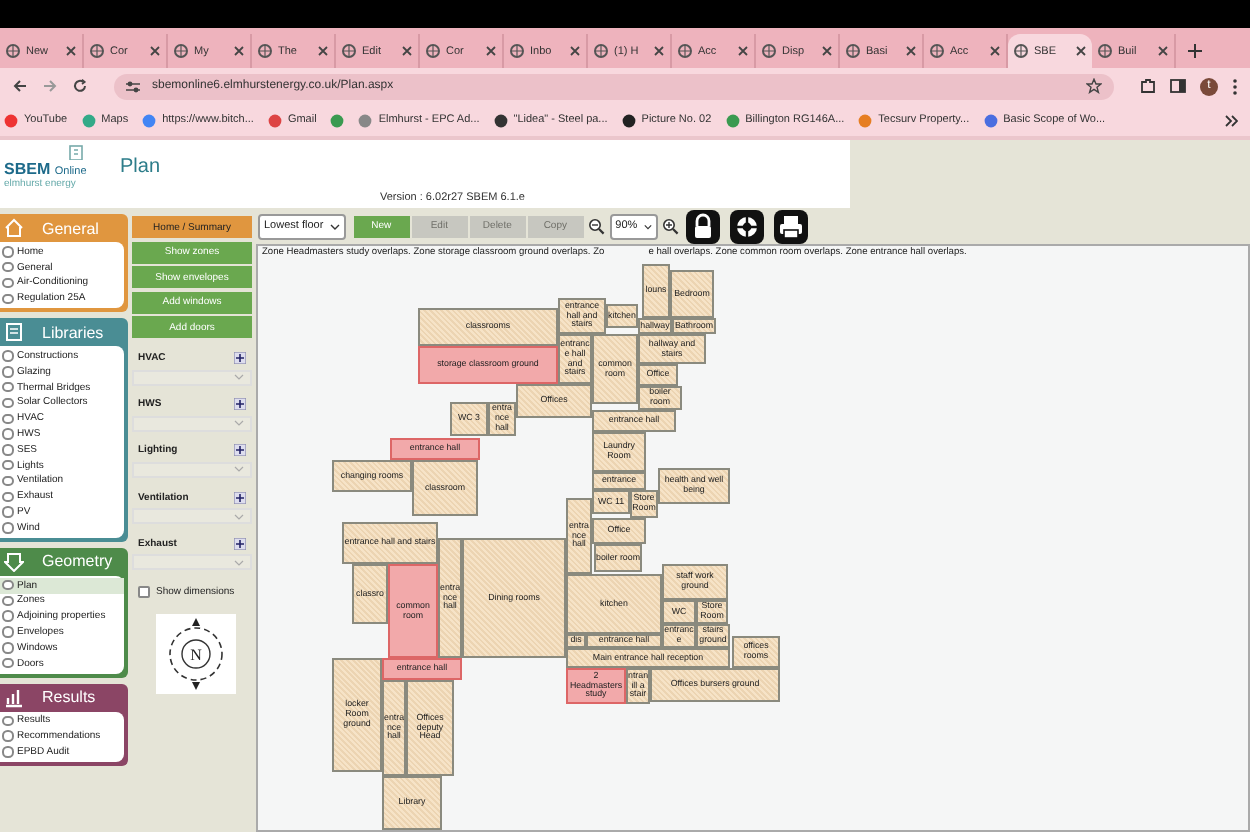 Image resolution: width=1250 pixels, height=832 pixels. Describe the element at coordinates (746, 226) in the screenshot. I see `target-icon` at that location.